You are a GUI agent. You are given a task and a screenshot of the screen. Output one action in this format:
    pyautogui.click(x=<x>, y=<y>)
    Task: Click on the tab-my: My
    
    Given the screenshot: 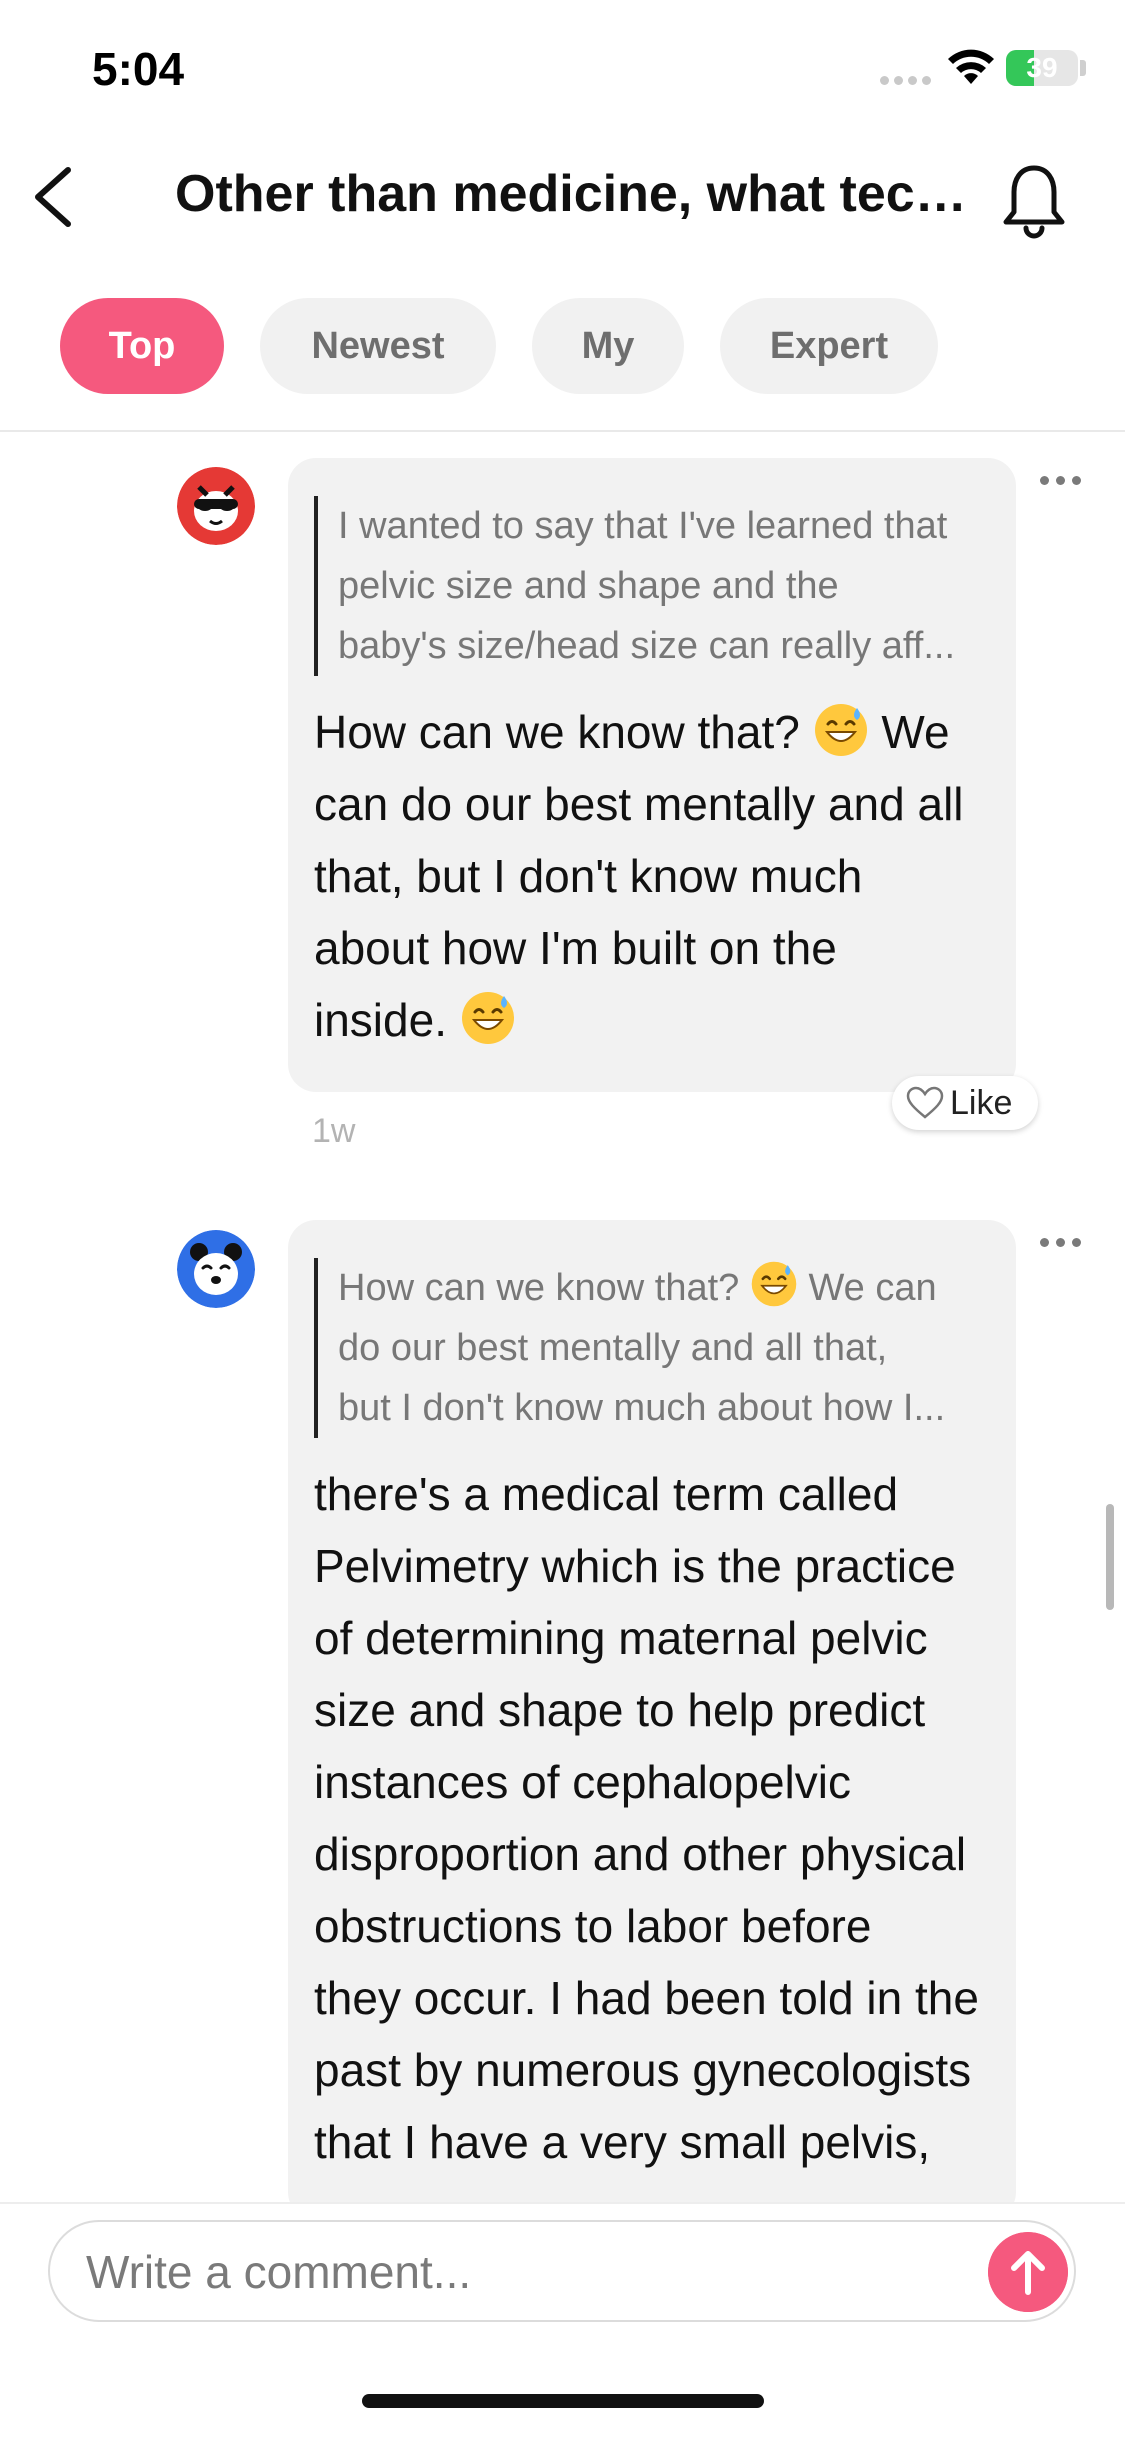 What is the action you would take?
    pyautogui.click(x=608, y=346)
    